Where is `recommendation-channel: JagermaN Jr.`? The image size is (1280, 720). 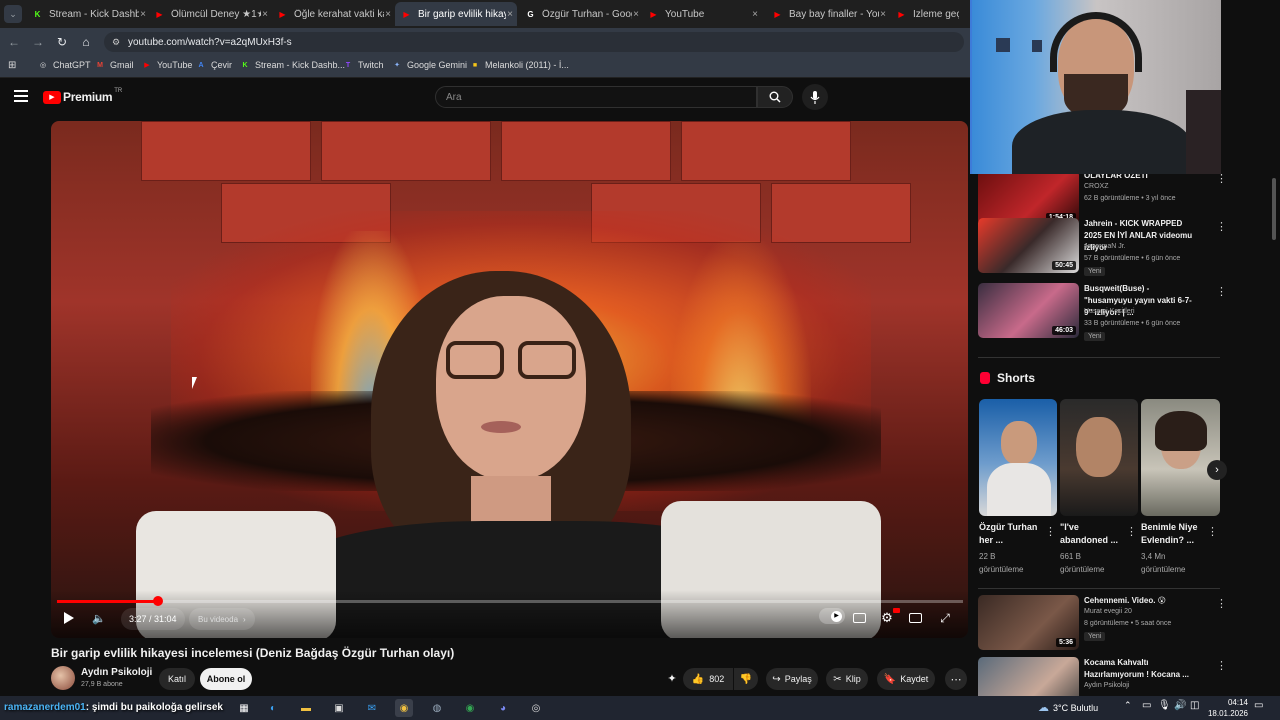
recommendation-channel: JagermaN Jr. is located at coordinates (1105, 246).